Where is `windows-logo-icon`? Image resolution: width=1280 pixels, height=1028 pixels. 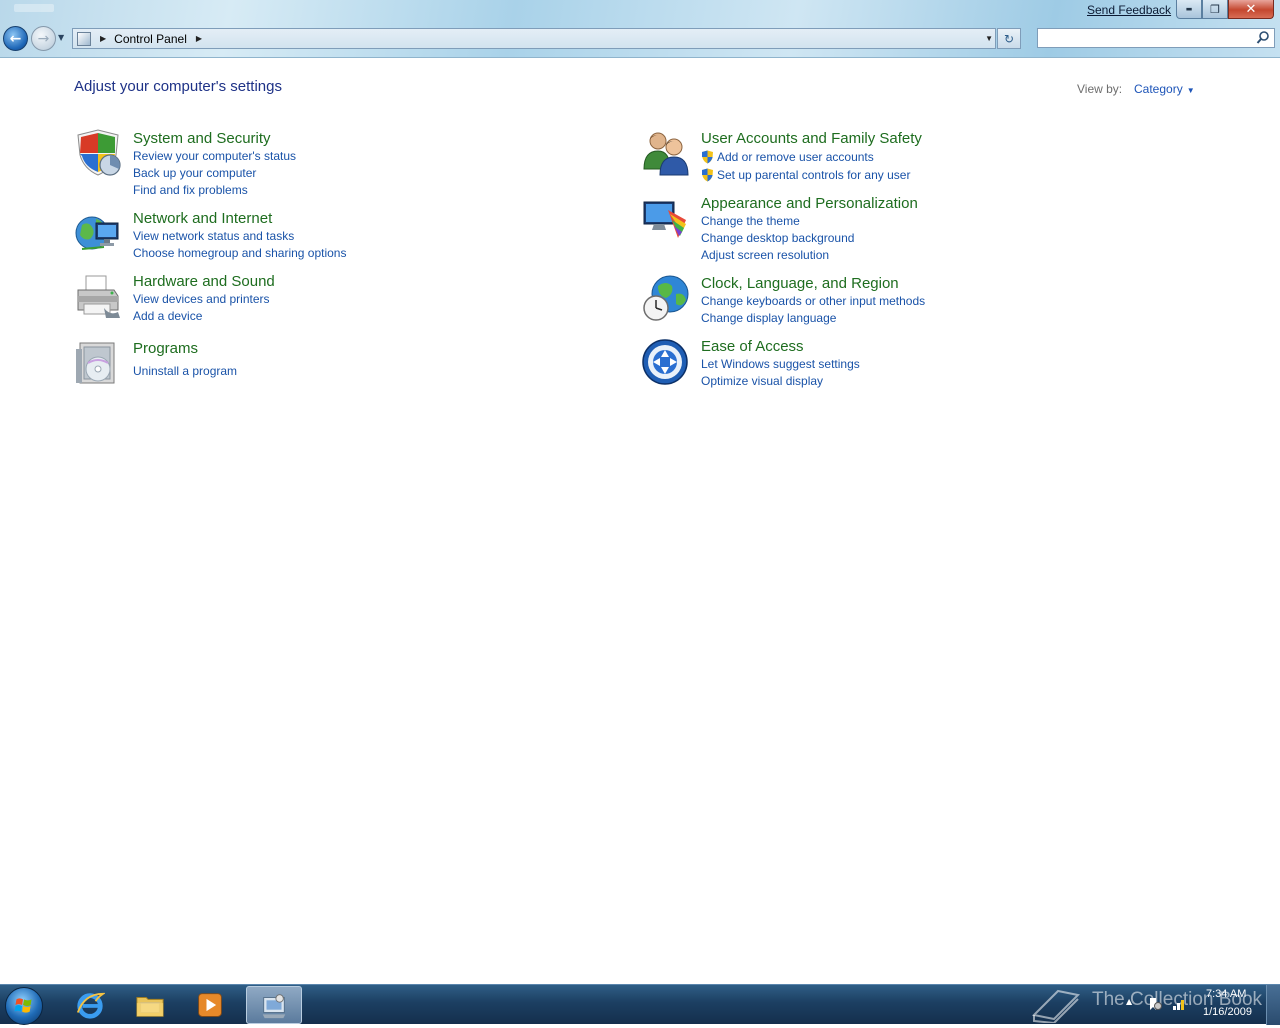 windows-logo-icon is located at coordinates (23, 1005).